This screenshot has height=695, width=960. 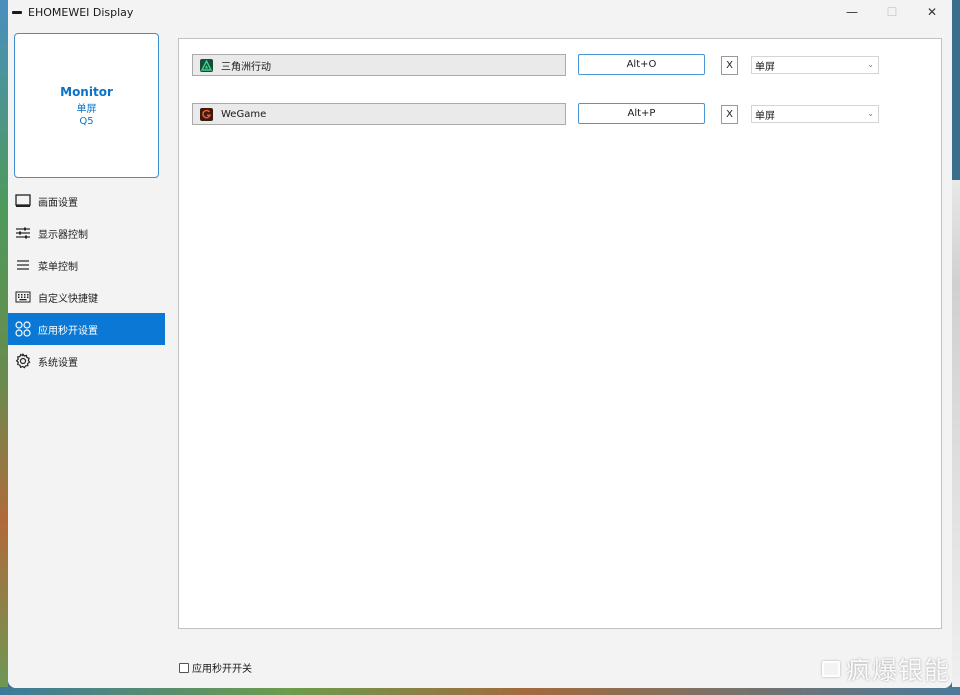 What do you see at coordinates (23, 329) in the screenshot?
I see `apps-grid-icon` at bounding box center [23, 329].